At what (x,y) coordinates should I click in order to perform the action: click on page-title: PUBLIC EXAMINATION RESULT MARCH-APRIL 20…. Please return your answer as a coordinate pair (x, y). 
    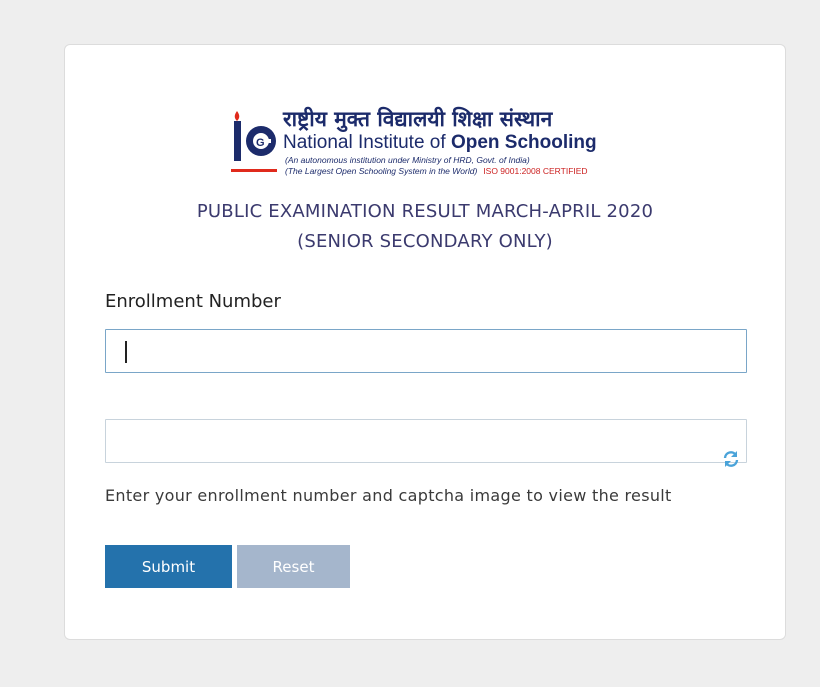
    Looking at the image, I should click on (425, 227).